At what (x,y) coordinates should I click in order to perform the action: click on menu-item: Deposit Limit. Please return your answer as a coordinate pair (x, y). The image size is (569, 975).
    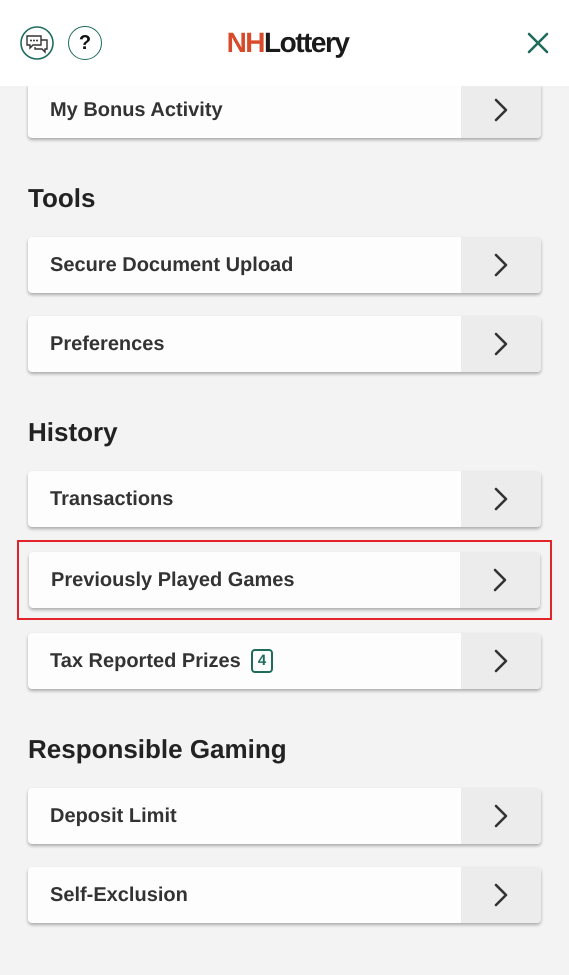
    Looking at the image, I should click on (284, 816).